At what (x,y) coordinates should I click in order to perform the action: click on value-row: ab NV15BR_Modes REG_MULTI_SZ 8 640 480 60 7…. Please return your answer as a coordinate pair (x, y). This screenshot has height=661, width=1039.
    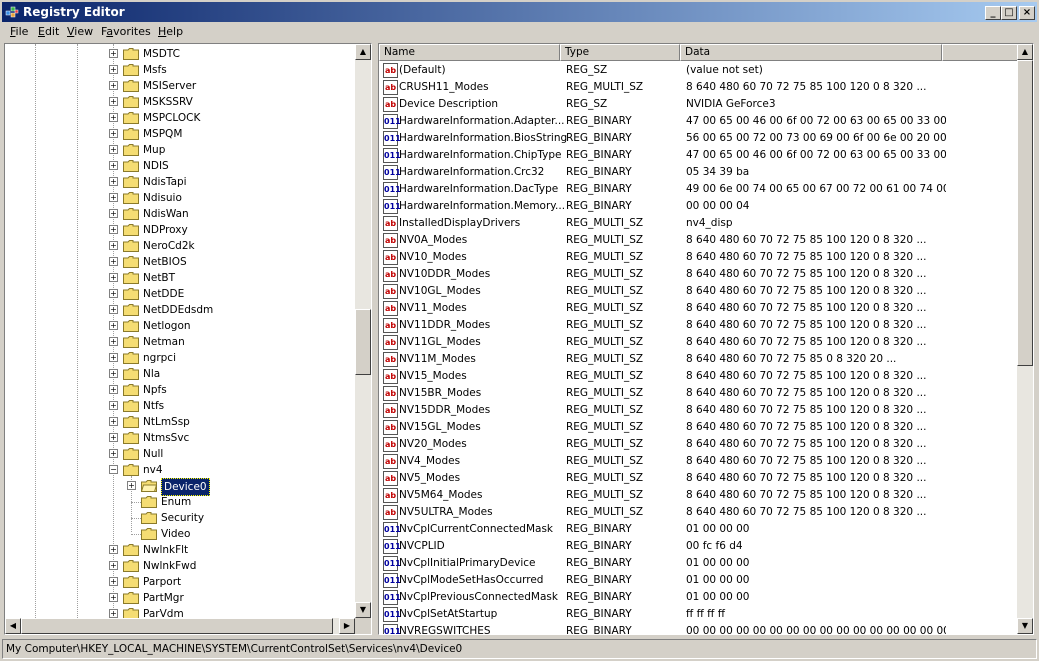
    Looking at the image, I should click on (699, 393).